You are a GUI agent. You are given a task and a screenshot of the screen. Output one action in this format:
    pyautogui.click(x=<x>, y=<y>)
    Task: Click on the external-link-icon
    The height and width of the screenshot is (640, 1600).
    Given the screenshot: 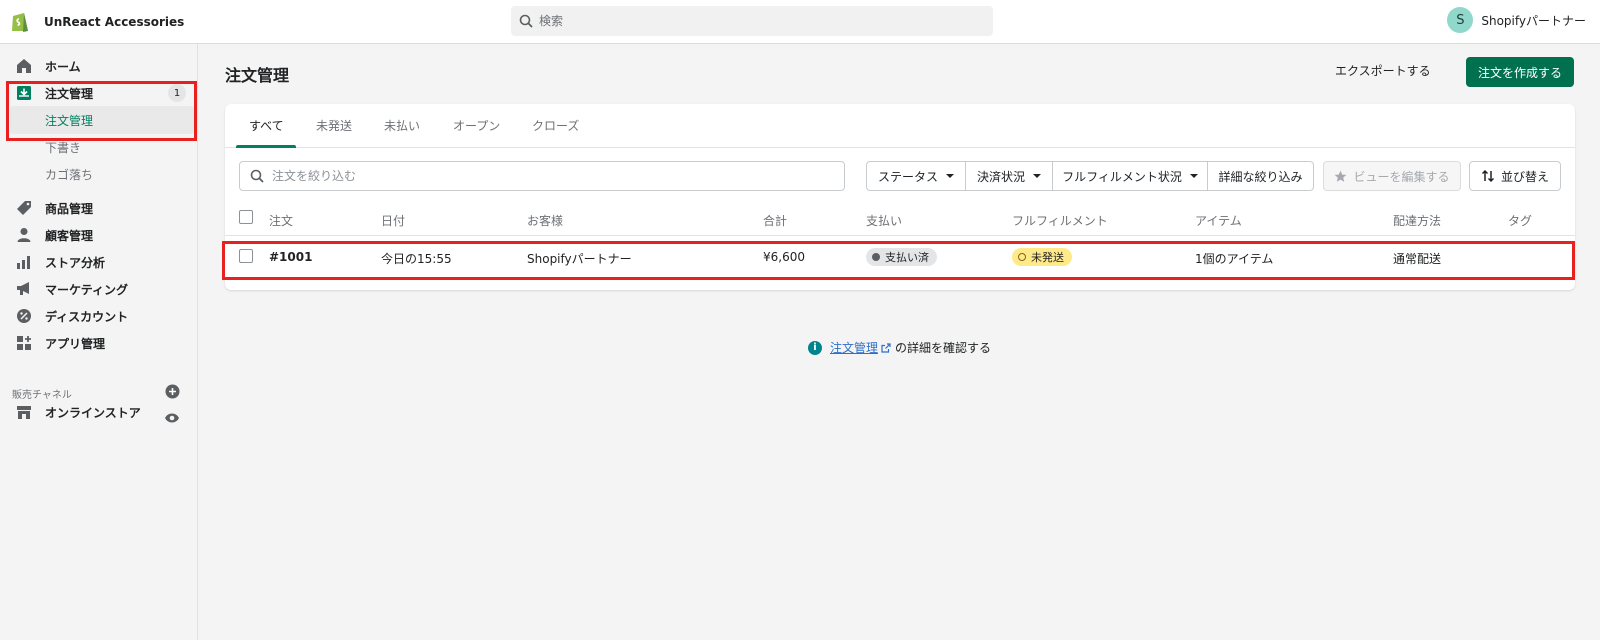 What is the action you would take?
    pyautogui.click(x=886, y=347)
    